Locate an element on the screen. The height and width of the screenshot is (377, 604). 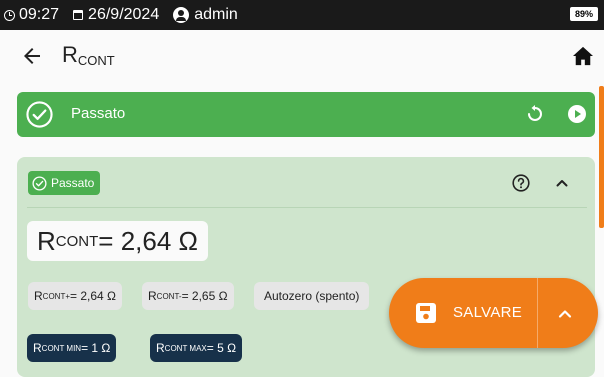
tag-value: = 2,65 Ω is located at coordinates (204, 296).